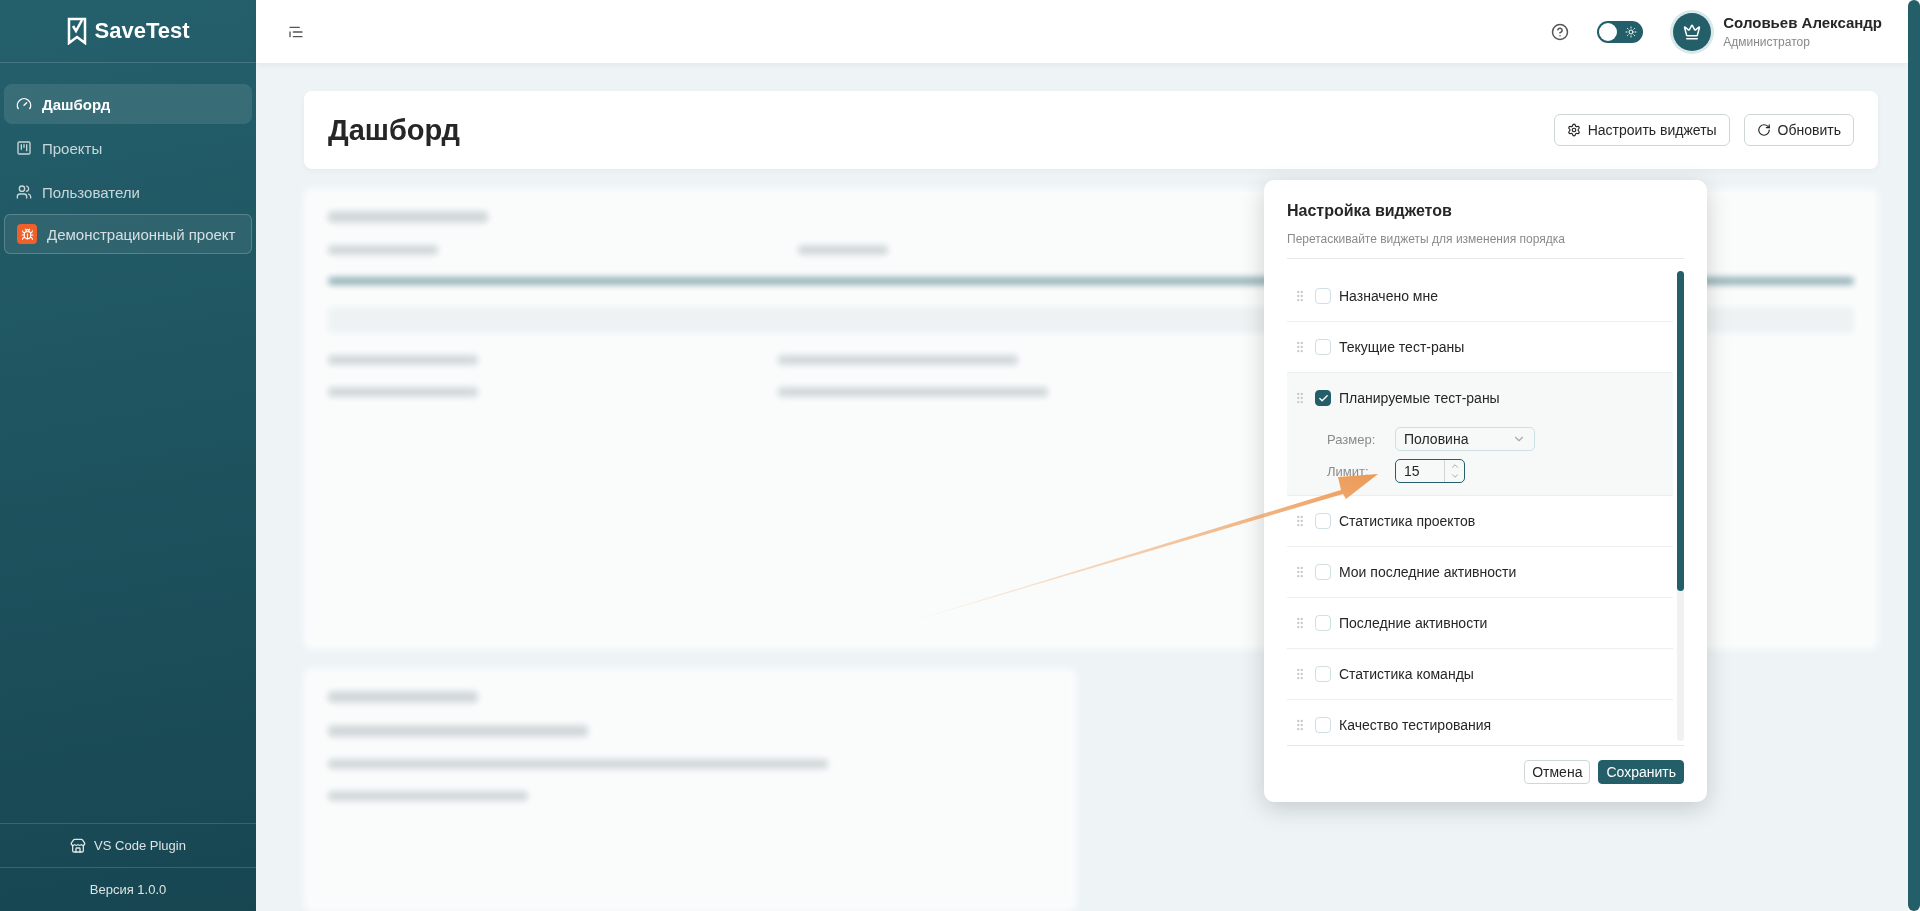 The height and width of the screenshot is (911, 1920). Describe the element at coordinates (1798, 130) in the screenshot. I see `refresh-button: Обновить` at that location.